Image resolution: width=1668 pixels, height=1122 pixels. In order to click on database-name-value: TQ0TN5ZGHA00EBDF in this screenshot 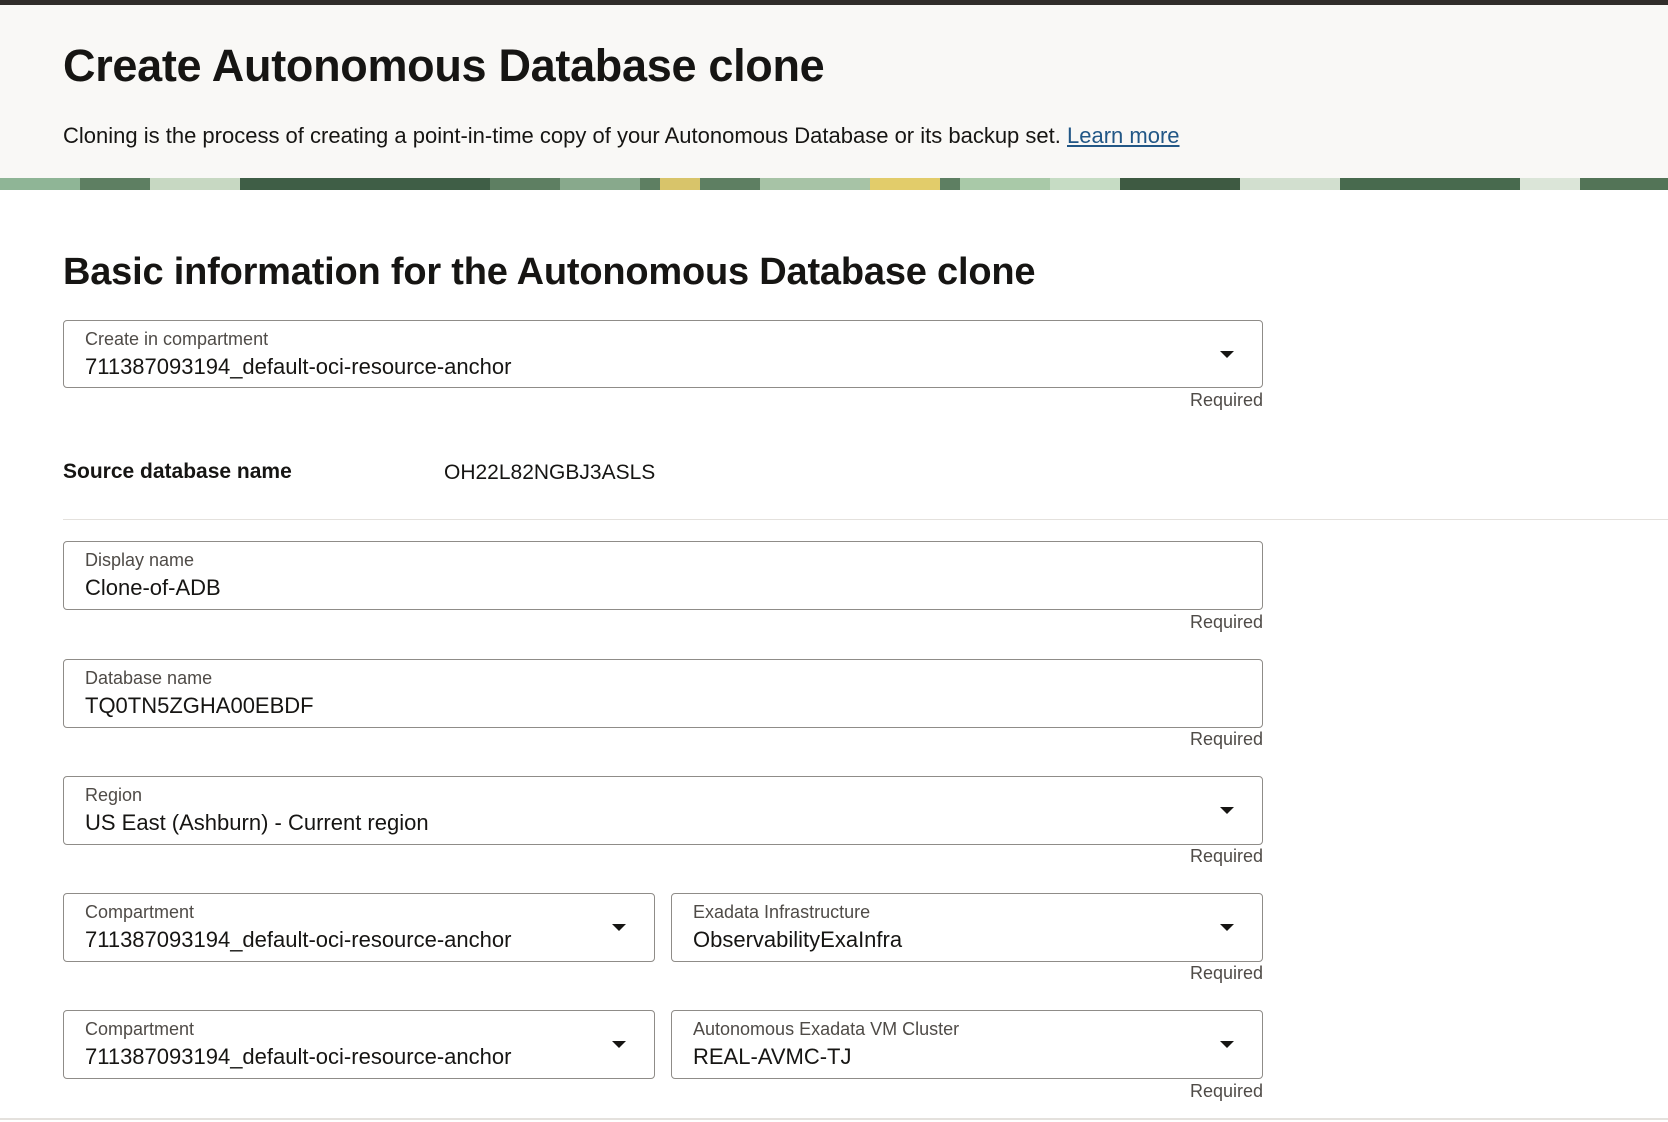, I will do `click(199, 705)`.